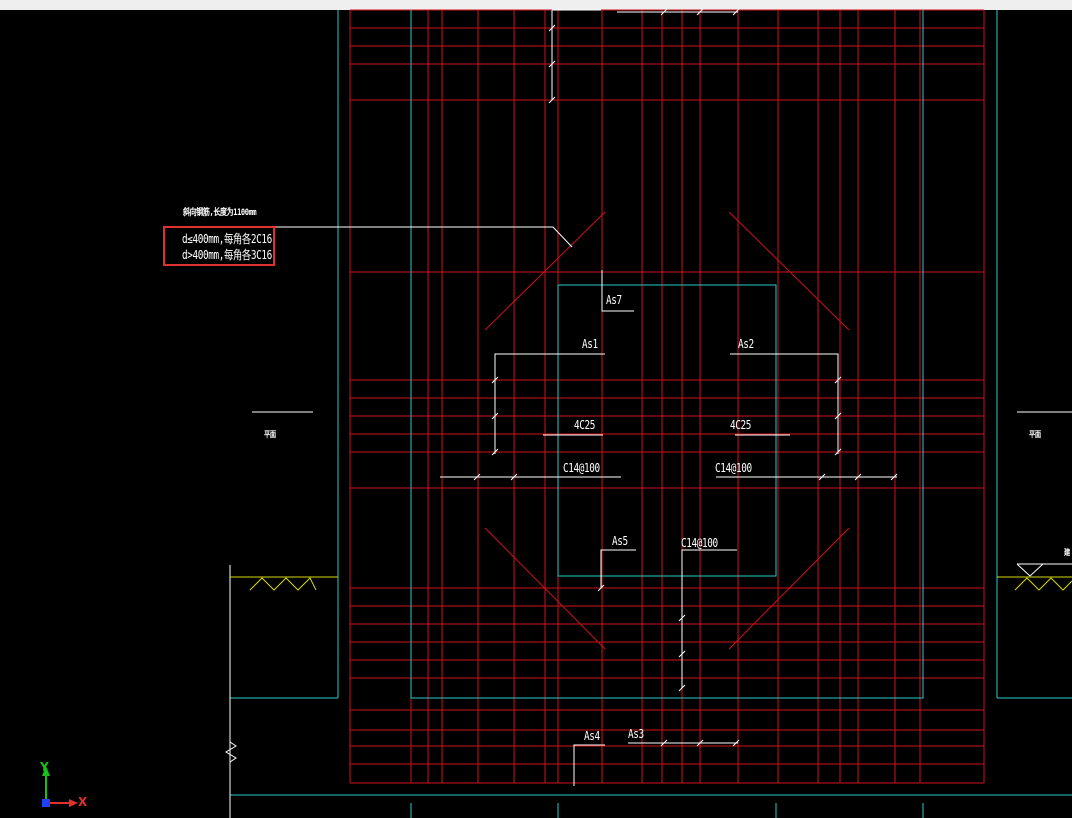 The image size is (1072, 818). I want to click on note-line-2: d>400mm,每角各3C16, so click(227, 255).